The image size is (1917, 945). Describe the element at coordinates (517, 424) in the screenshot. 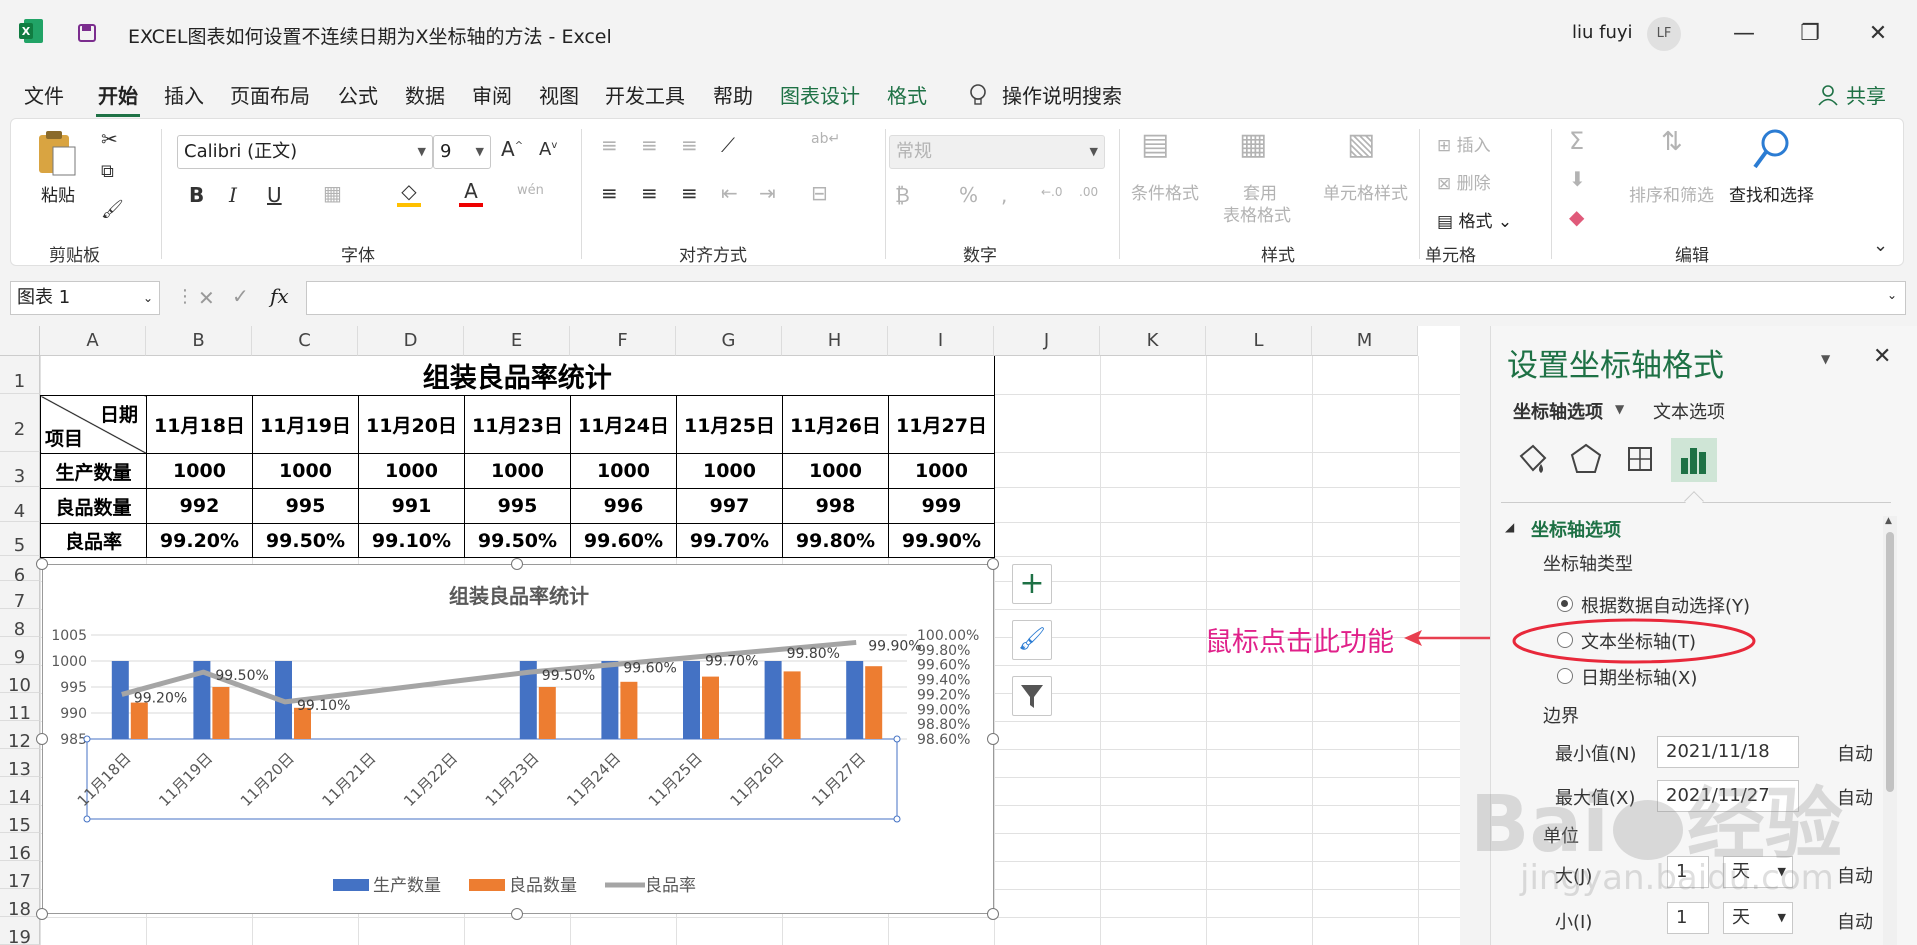

I see `date-header-cell: 11月23日` at that location.